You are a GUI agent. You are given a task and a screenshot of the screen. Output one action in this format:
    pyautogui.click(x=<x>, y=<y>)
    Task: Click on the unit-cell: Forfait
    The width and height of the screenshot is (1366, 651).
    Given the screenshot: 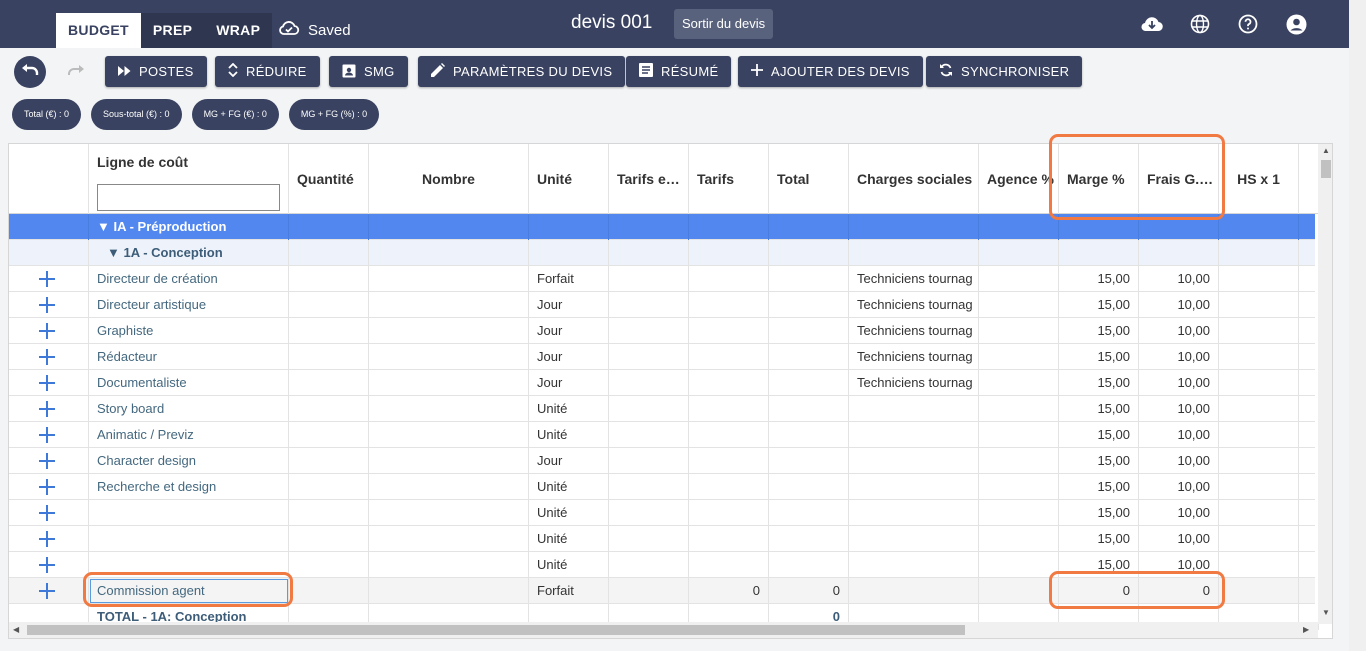 What is the action you would take?
    pyautogui.click(x=569, y=591)
    